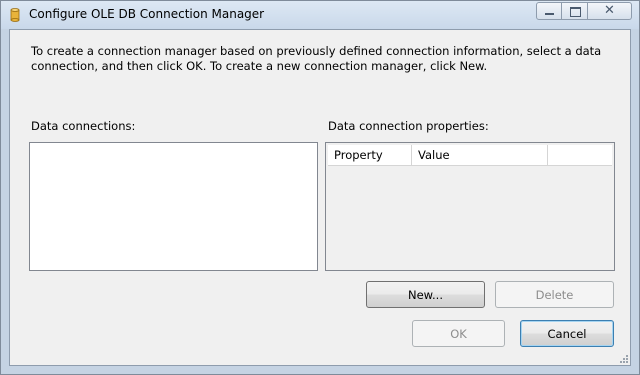 The width and height of the screenshot is (640, 375). What do you see at coordinates (147, 14) in the screenshot?
I see `window-title: Configure OLE DB Connection Manager` at bounding box center [147, 14].